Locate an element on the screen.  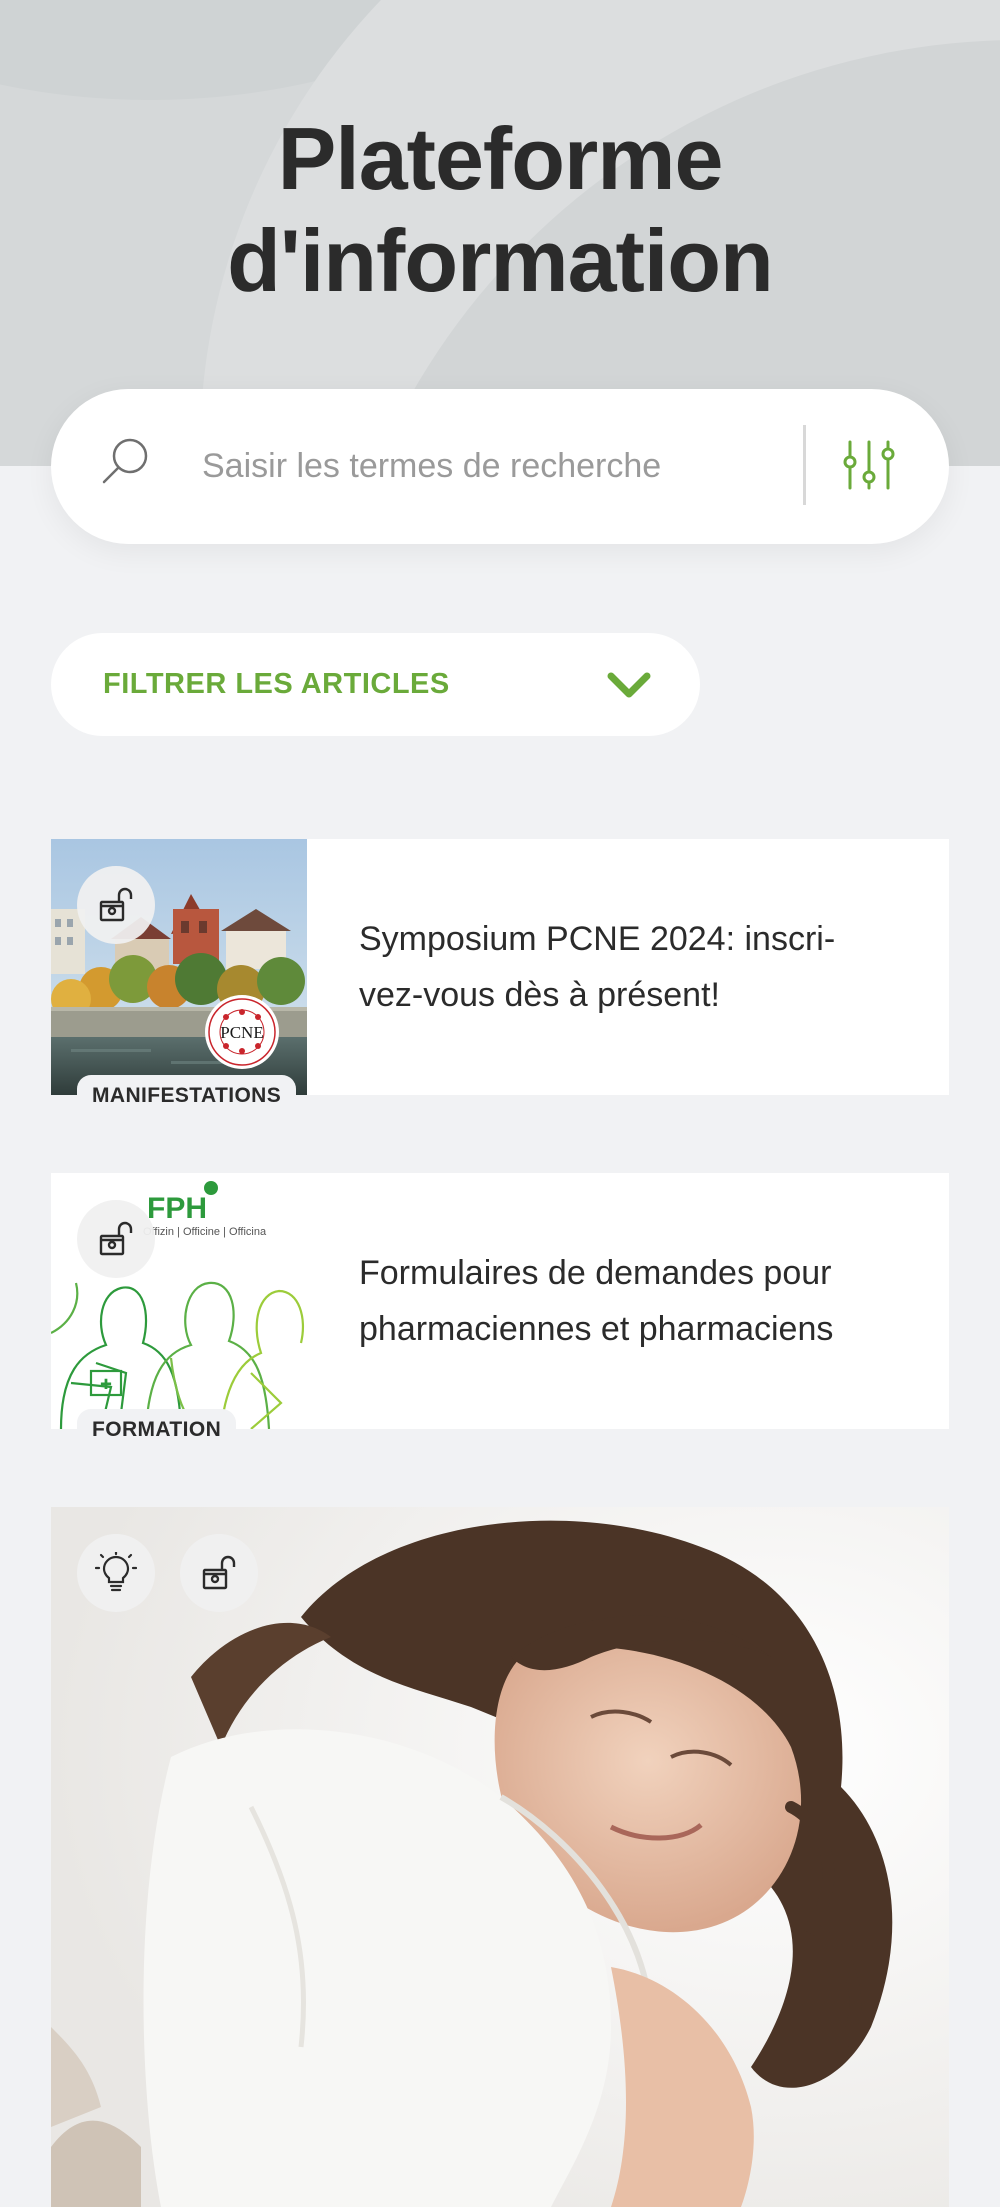
search-icon is located at coordinates (126, 460).